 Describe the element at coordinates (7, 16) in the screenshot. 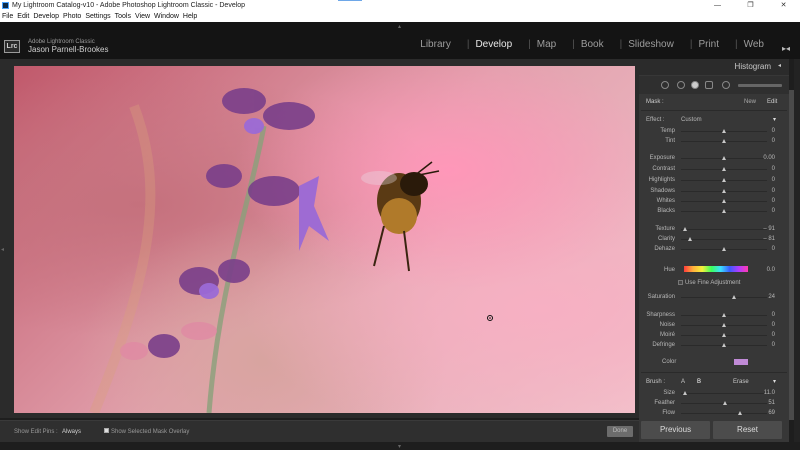

I see `menu-file: File` at that location.